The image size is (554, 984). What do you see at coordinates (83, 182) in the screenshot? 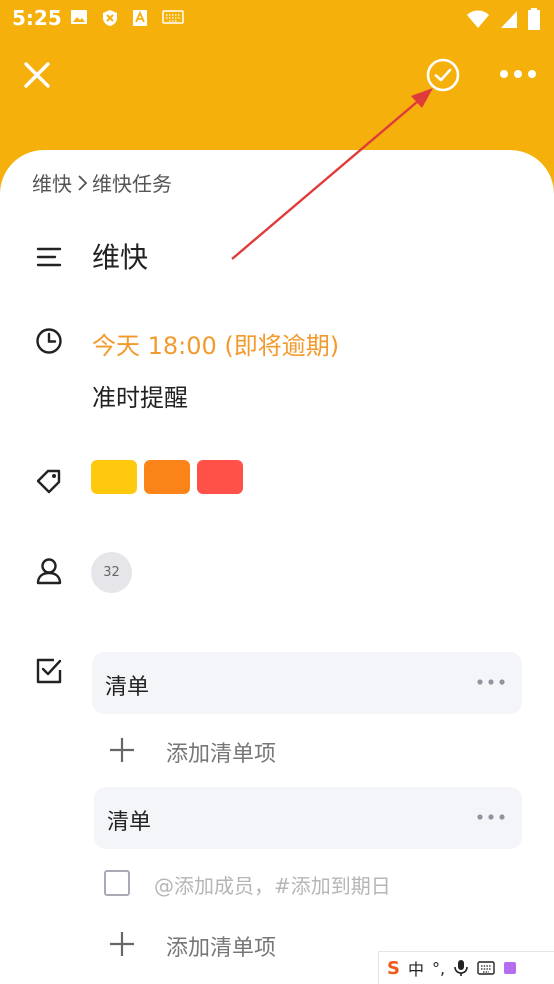
I see `chevron-right-icon` at bounding box center [83, 182].